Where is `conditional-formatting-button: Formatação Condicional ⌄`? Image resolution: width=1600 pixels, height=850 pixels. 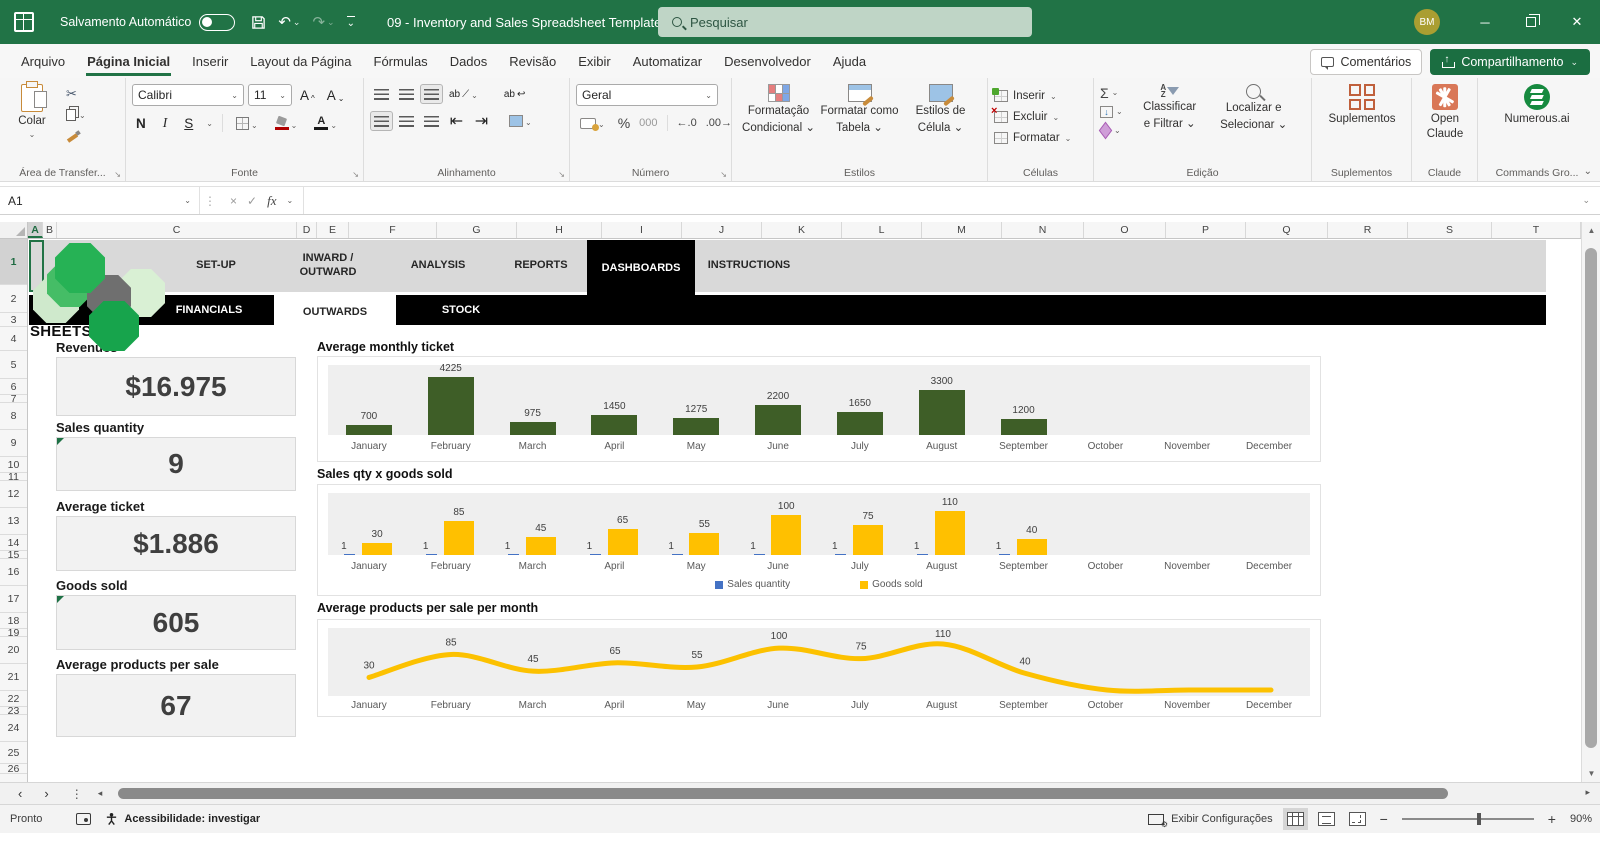 conditional-formatting-button: Formatação Condicional ⌄ is located at coordinates (778, 124).